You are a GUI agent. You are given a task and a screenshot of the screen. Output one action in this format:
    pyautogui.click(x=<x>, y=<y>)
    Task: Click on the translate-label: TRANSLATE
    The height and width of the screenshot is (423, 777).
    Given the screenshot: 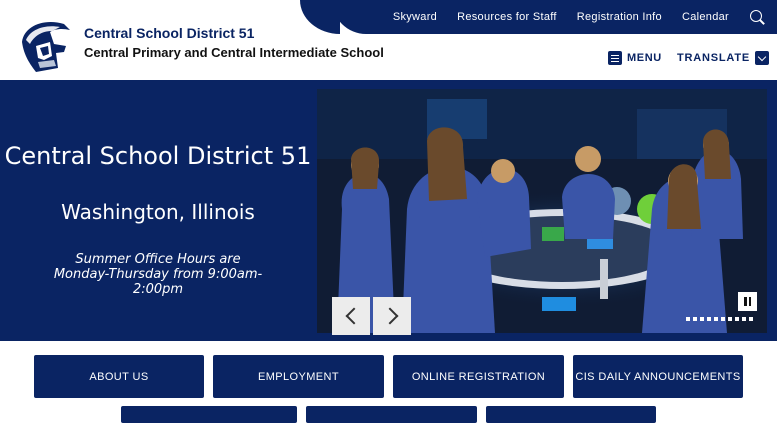 What is the action you would take?
    pyautogui.click(x=713, y=58)
    